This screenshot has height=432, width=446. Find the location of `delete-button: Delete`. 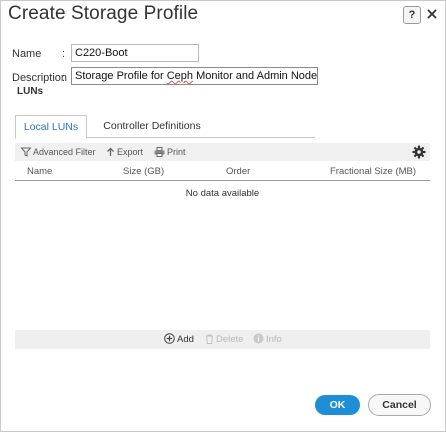

delete-button: Delete is located at coordinates (224, 339).